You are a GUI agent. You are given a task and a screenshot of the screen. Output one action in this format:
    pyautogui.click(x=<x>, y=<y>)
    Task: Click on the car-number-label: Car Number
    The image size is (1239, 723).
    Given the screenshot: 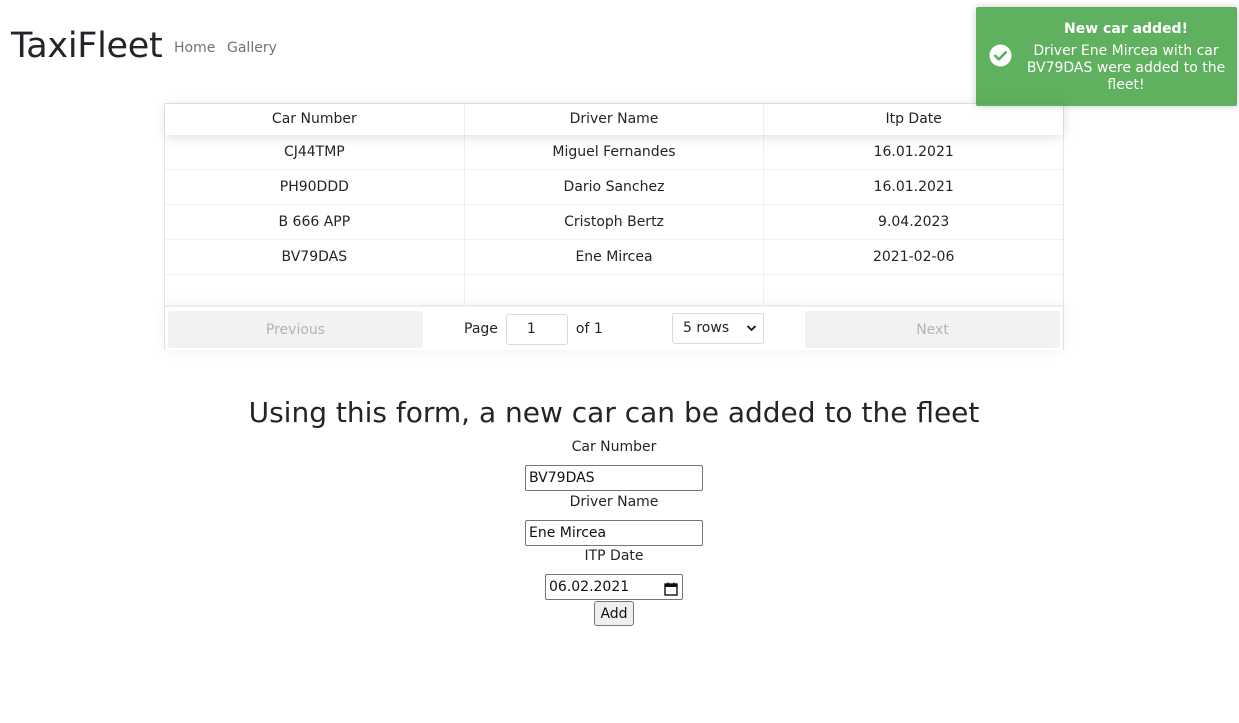 What is the action you would take?
    pyautogui.click(x=614, y=447)
    